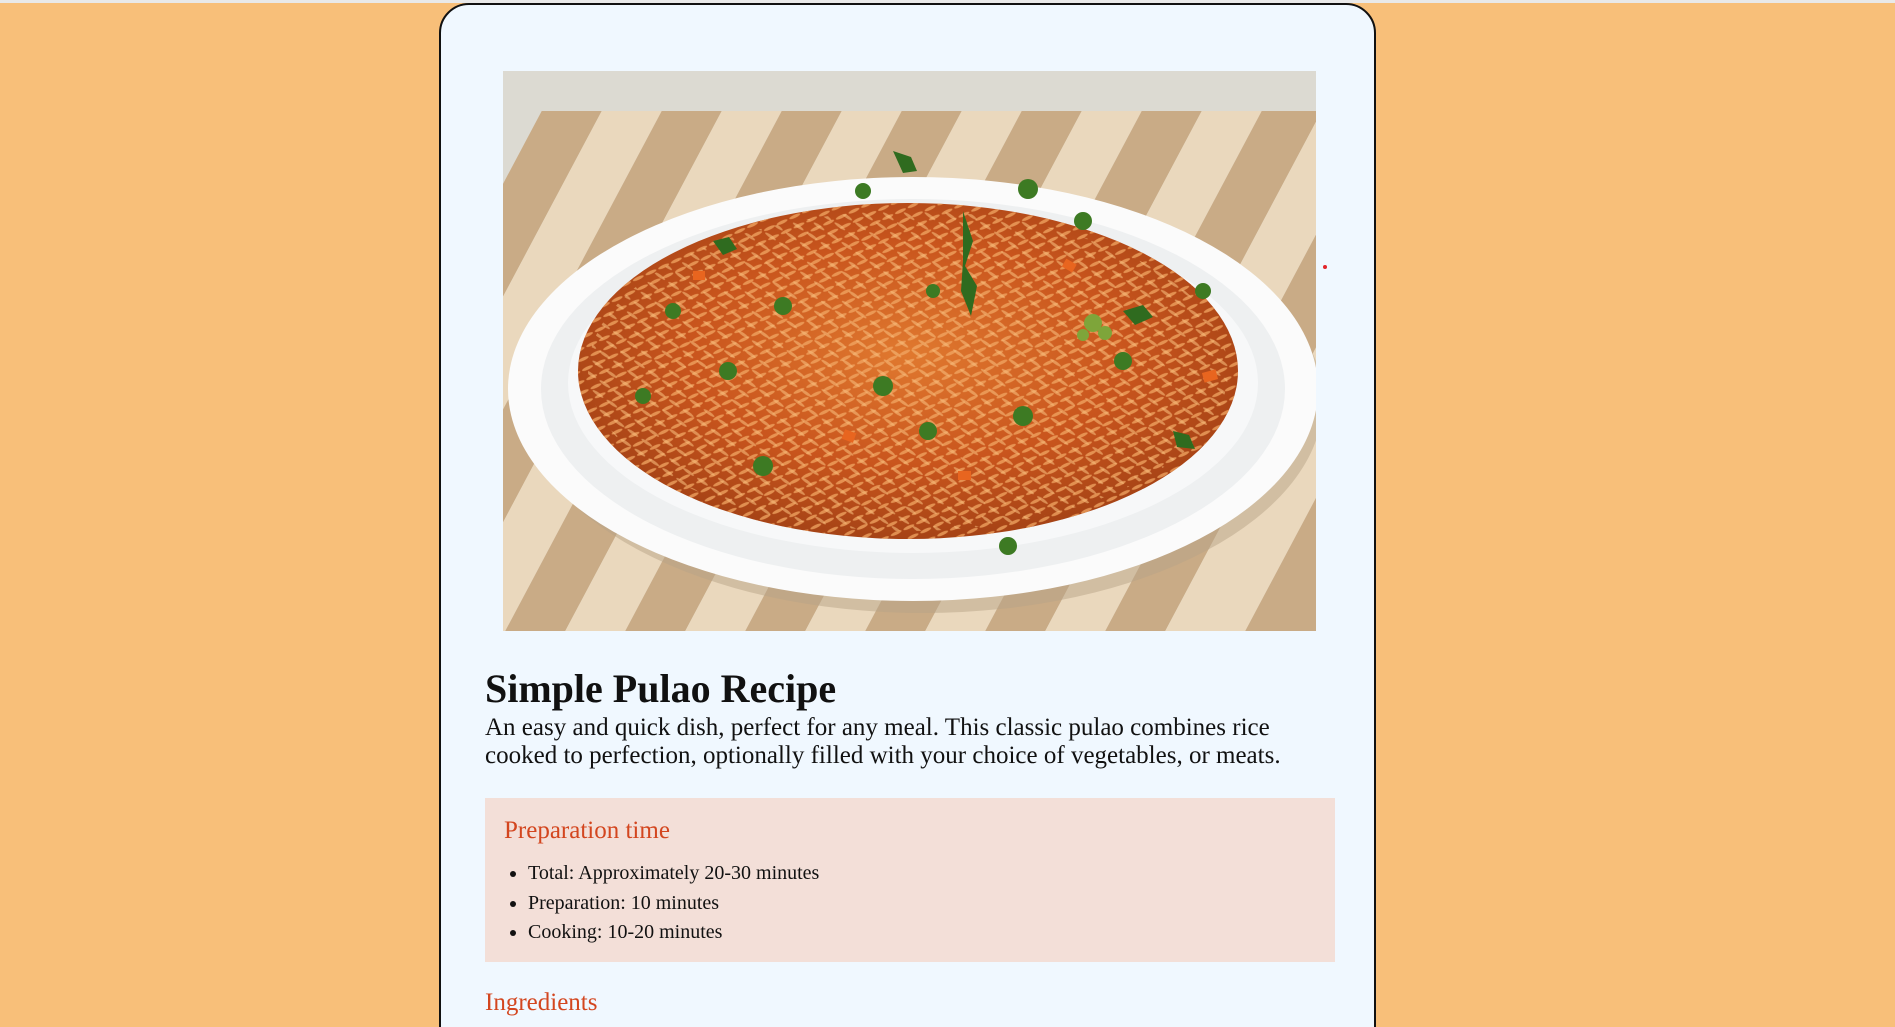 This screenshot has width=1895, height=1027. Describe the element at coordinates (541, 1002) in the screenshot. I see `ingredients-heading: Ingredients` at that location.